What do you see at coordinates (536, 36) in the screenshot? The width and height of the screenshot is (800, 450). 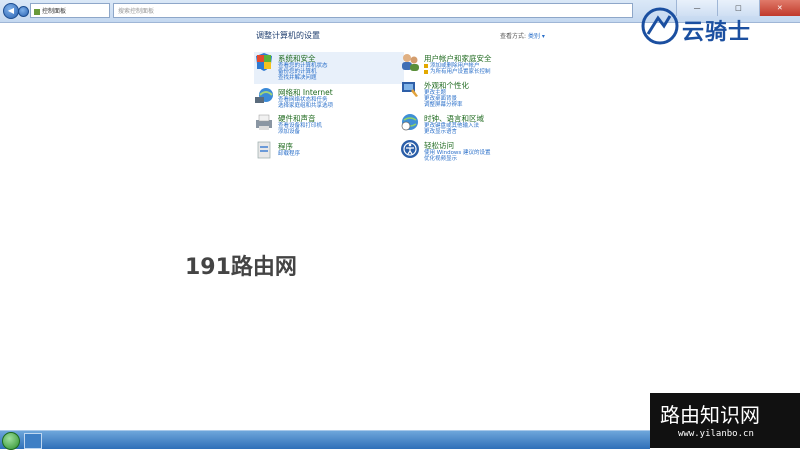 I see `view-by-dropdown: 类别 ▾` at bounding box center [536, 36].